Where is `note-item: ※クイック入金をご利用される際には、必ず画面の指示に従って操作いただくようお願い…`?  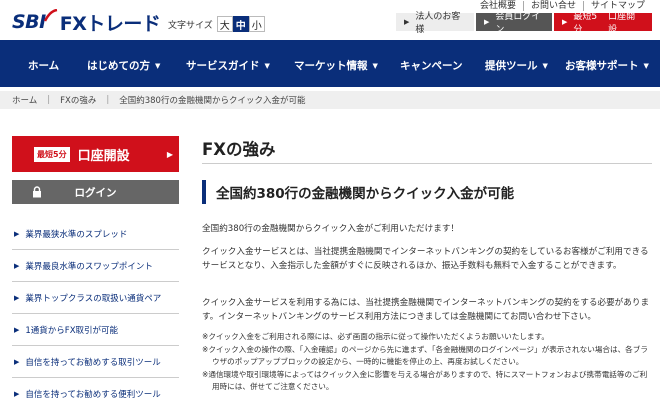 note-item: ※クイック入金をご利用される際には、必ず画面の指示に従って操作いただくようお願い… is located at coordinates (375, 336).